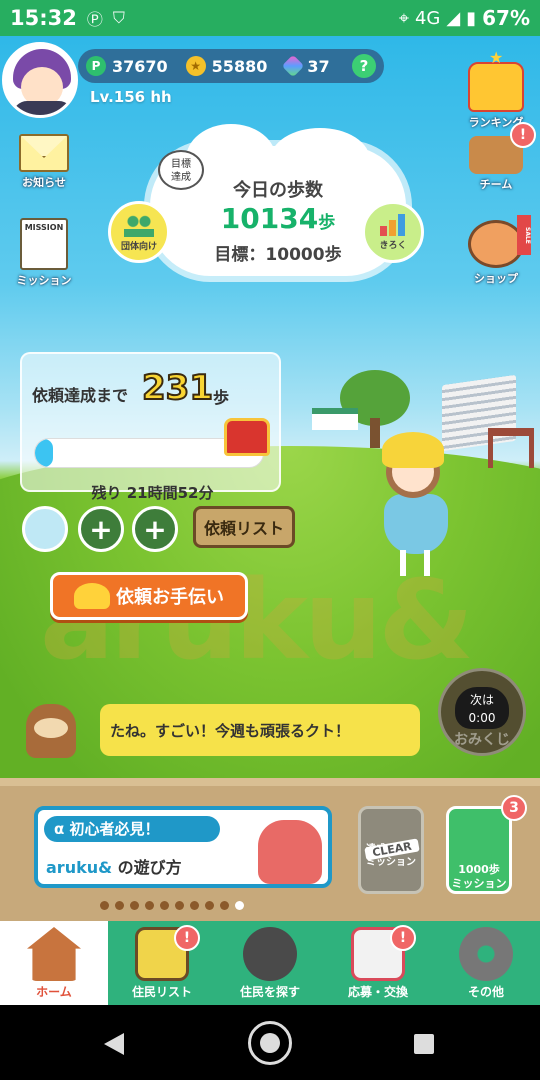 The height and width of the screenshot is (1080, 540). Describe the element at coordinates (45, 529) in the screenshot. I see `helper-slot-filled` at that location.